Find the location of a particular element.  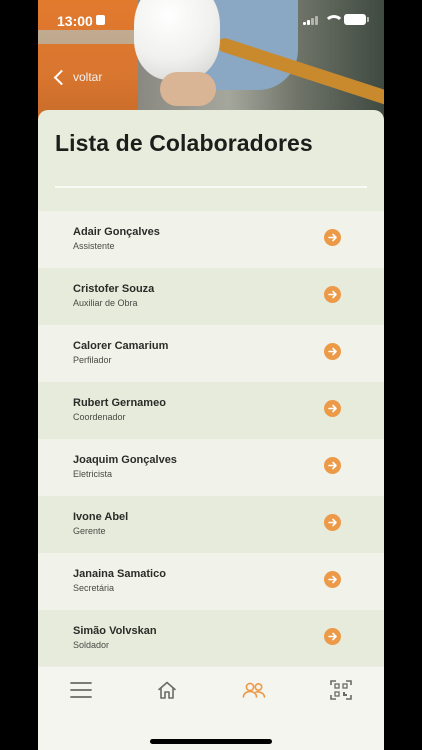

employee-name: Ivone Abel is located at coordinates (101, 517).